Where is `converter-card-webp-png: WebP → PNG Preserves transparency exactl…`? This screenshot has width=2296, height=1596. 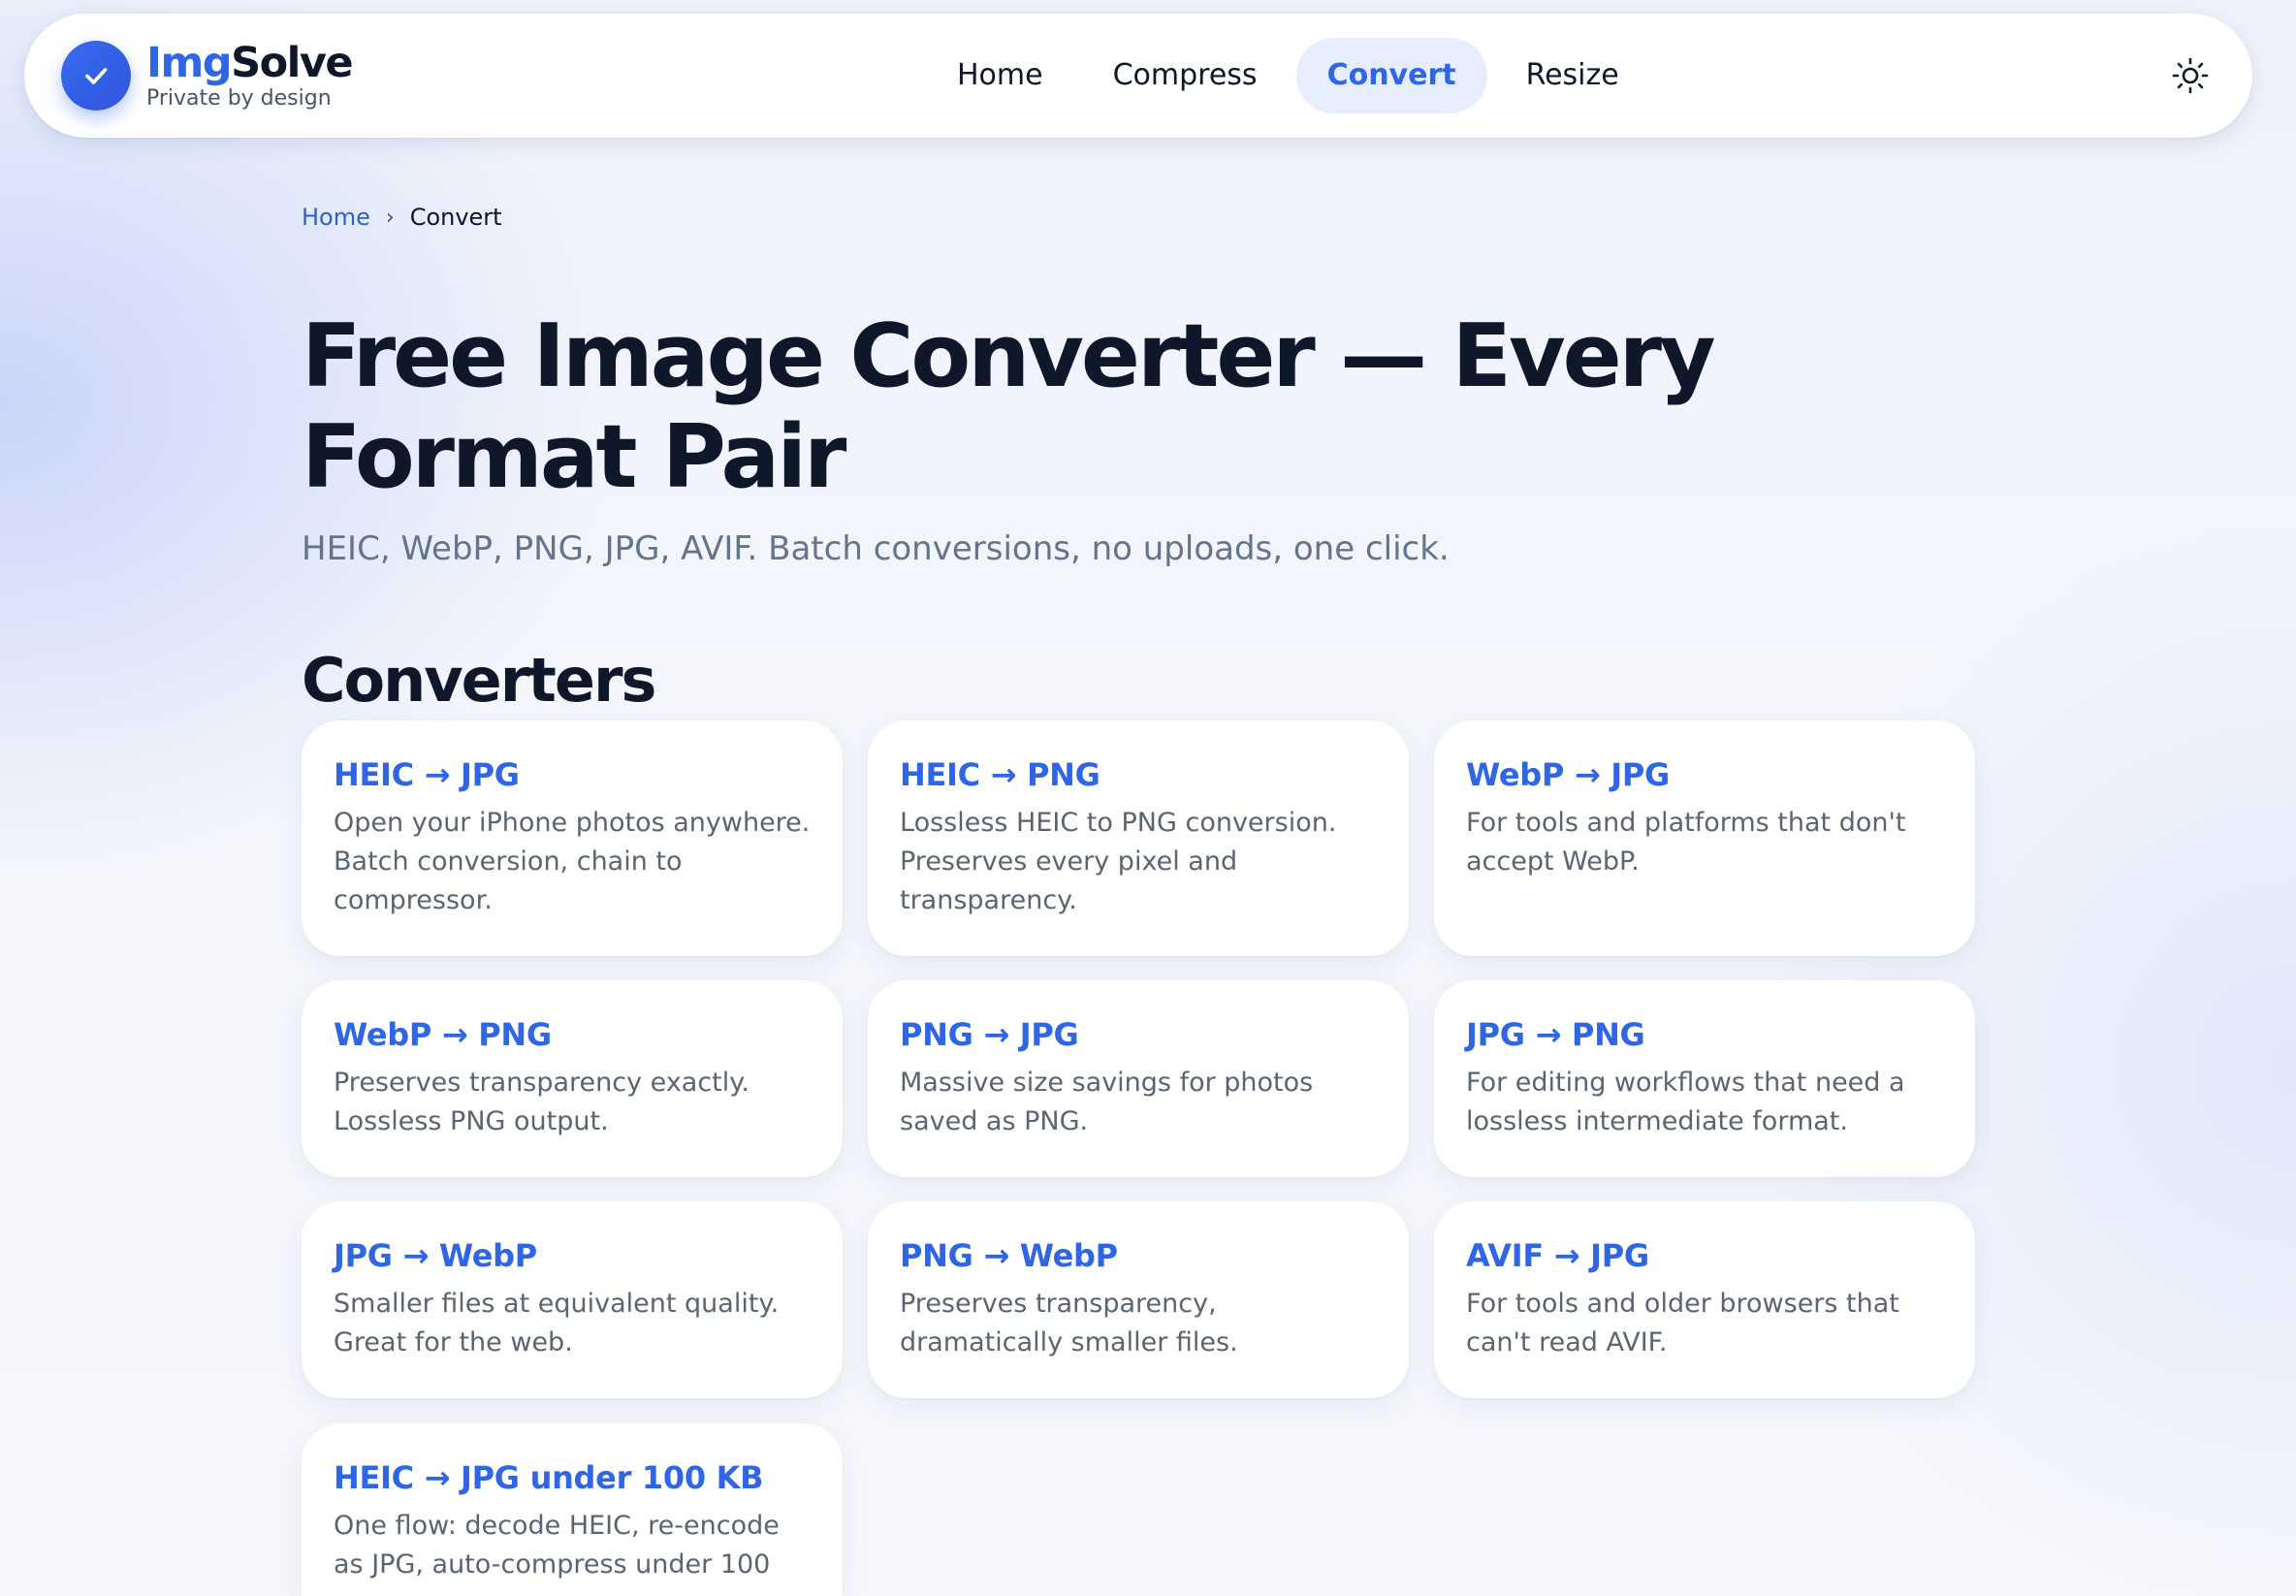
converter-card-webp-png: WebP → PNG Preserves transparency exactl… is located at coordinates (572, 1078).